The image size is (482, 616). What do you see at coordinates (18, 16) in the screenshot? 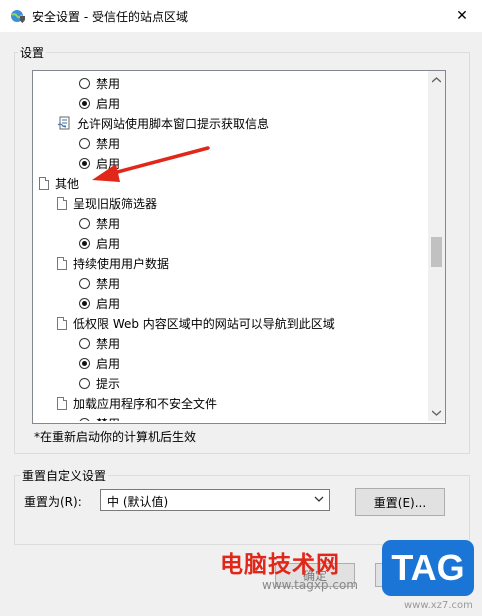
I see `globe-shield-icon` at bounding box center [18, 16].